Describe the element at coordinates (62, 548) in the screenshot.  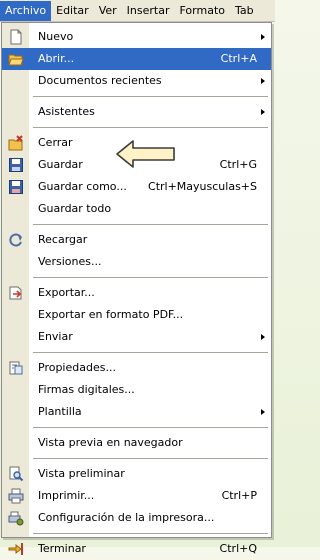
I see `menu-item-label: Terminar` at that location.